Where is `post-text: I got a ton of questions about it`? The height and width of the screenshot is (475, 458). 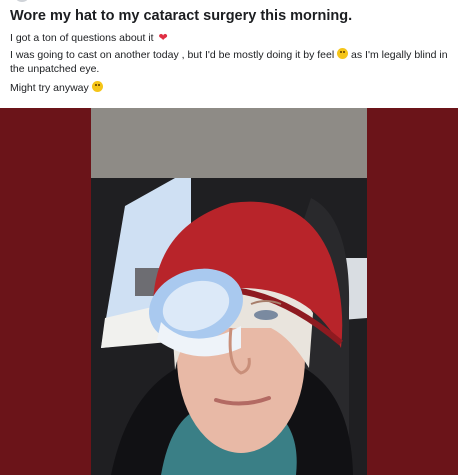
post-text: I got a ton of questions about it is located at coordinates (82, 38).